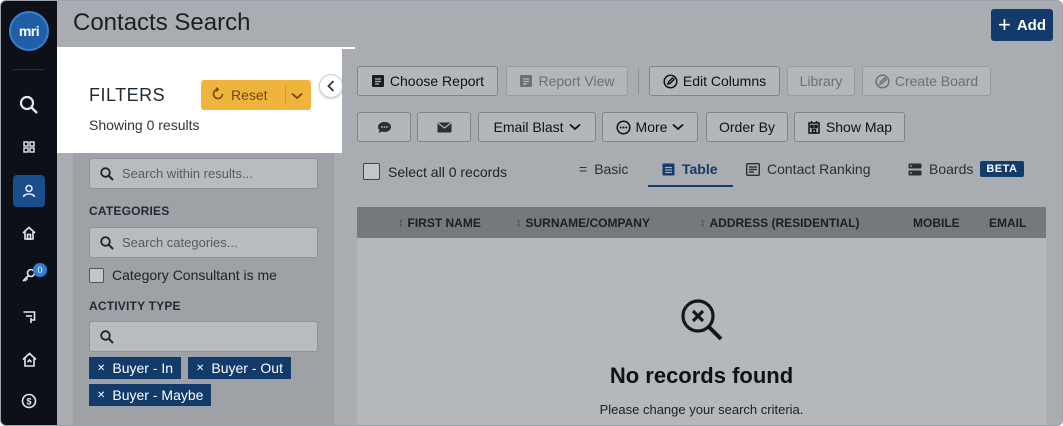 The width and height of the screenshot is (1063, 426). Describe the element at coordinates (29, 31) in the screenshot. I see `app-logo: mri` at that location.